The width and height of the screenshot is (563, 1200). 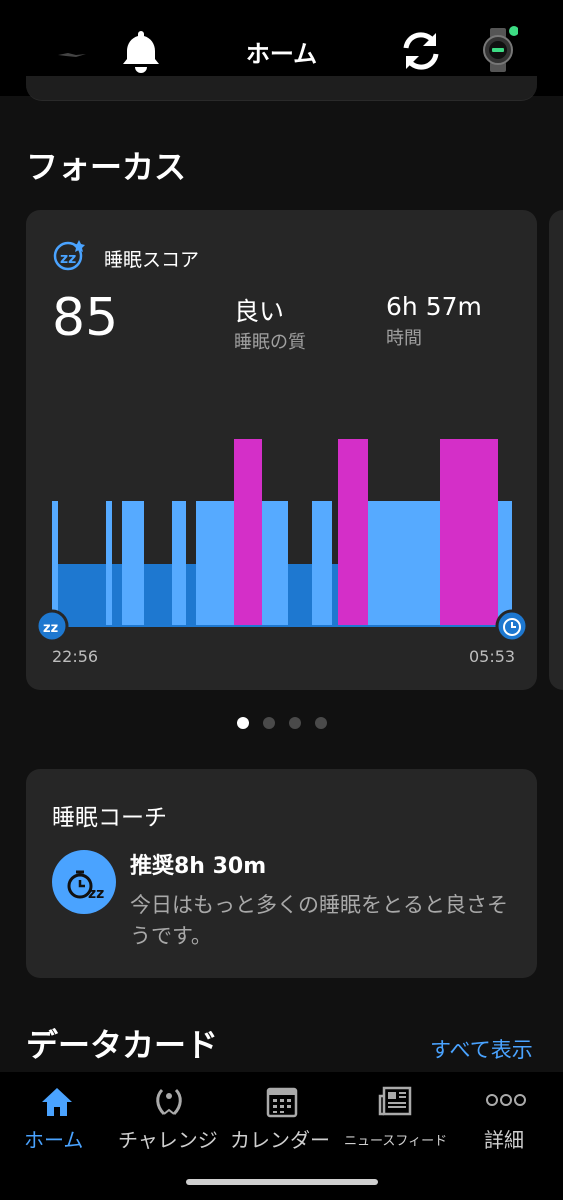 I want to click on wake-clock-icon, so click(x=512, y=626).